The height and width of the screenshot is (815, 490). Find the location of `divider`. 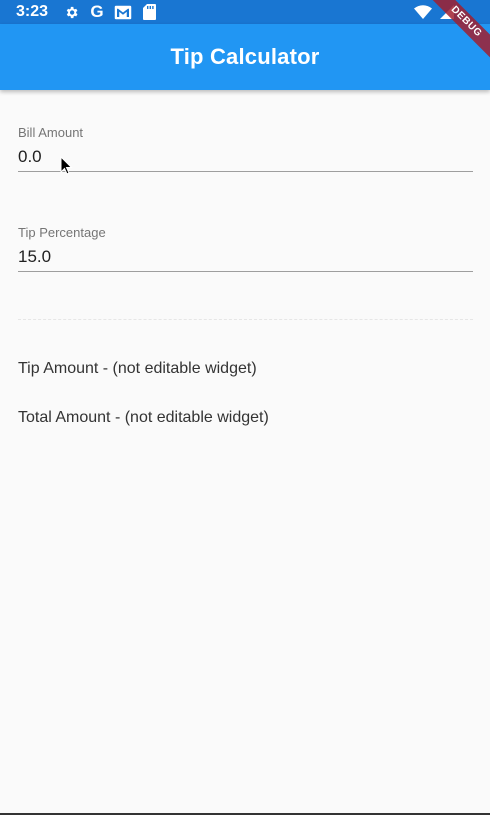

divider is located at coordinates (245, 319).